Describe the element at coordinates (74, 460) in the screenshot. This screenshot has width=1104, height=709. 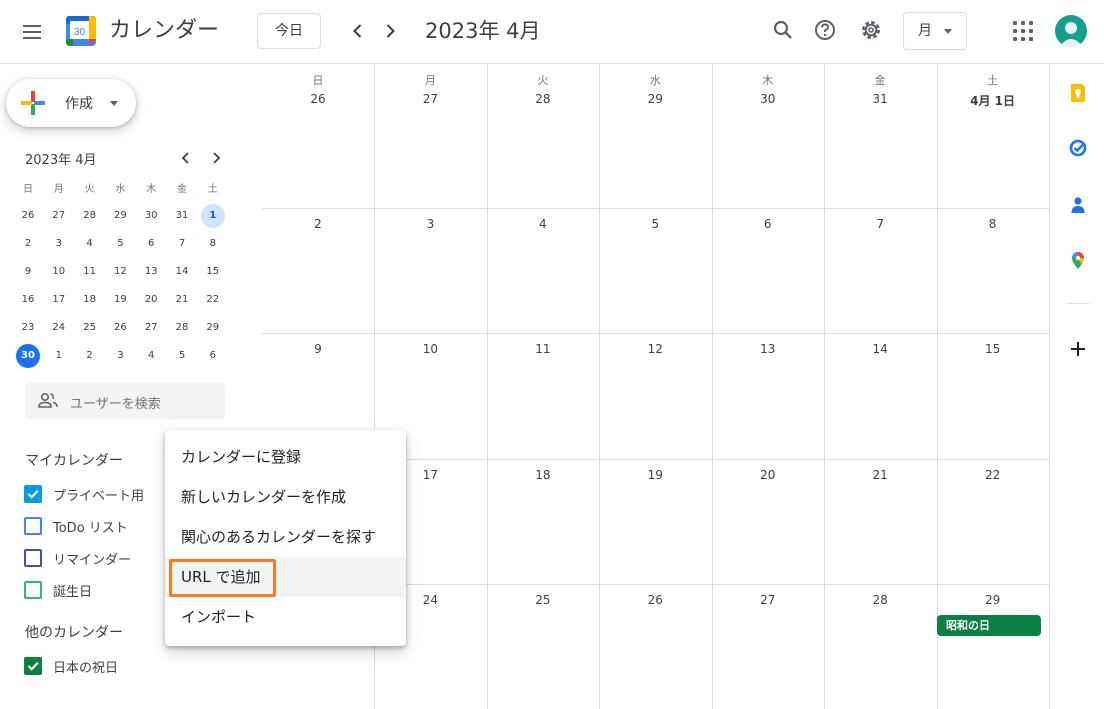
I see `my-calendars-title: マイカレンダー` at that location.